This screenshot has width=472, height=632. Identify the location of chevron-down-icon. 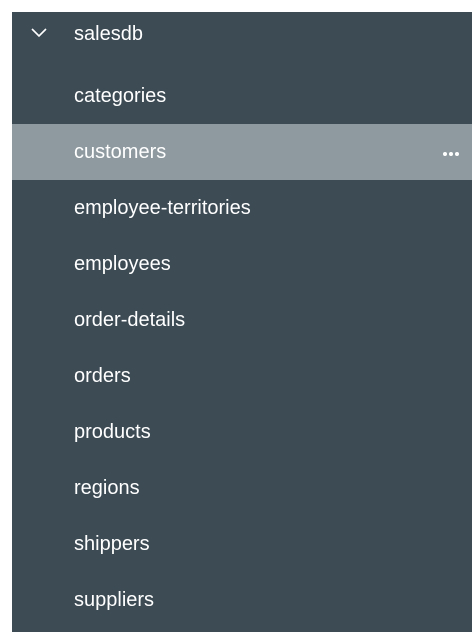
(39, 33).